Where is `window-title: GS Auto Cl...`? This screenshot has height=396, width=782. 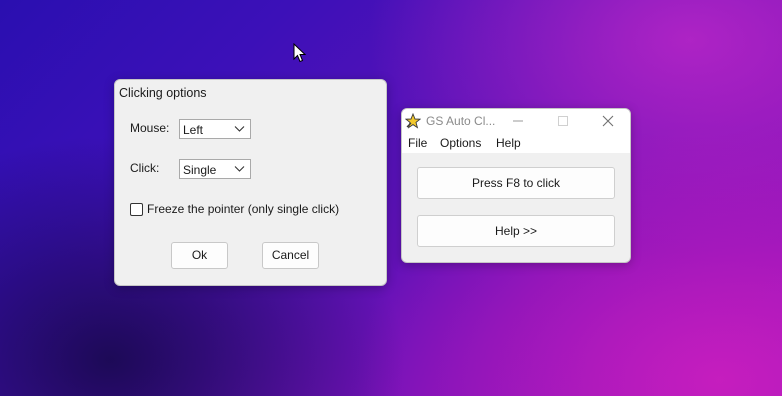
window-title: GS Auto Cl... is located at coordinates (461, 121).